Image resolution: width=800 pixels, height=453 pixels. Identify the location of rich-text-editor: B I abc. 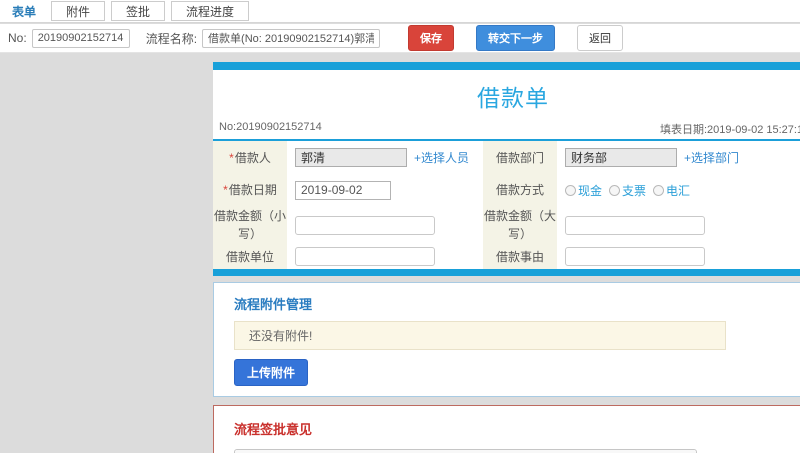
(465, 451).